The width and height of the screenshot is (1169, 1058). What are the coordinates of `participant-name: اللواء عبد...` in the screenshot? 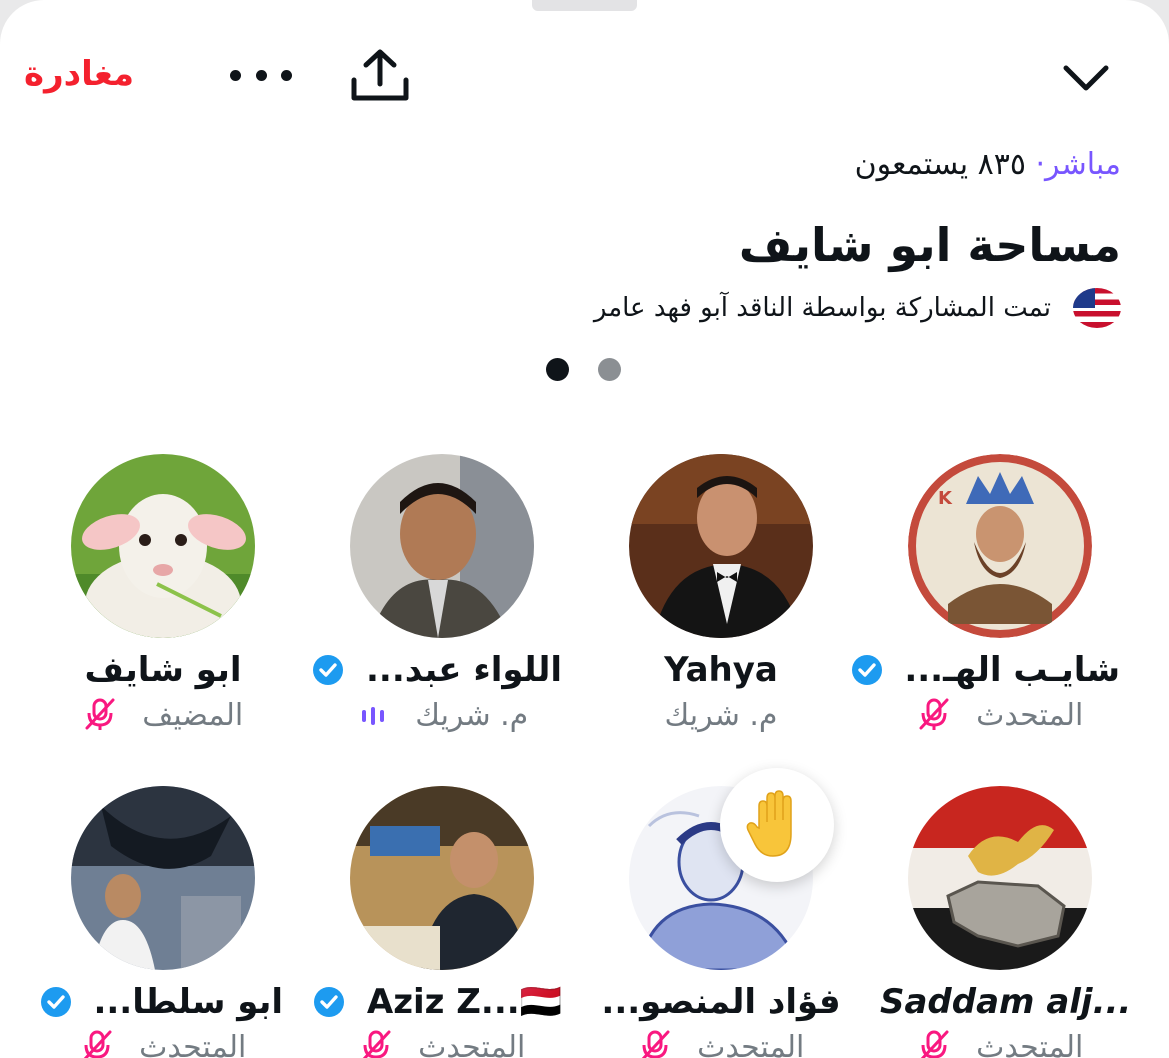 It's located at (437, 672).